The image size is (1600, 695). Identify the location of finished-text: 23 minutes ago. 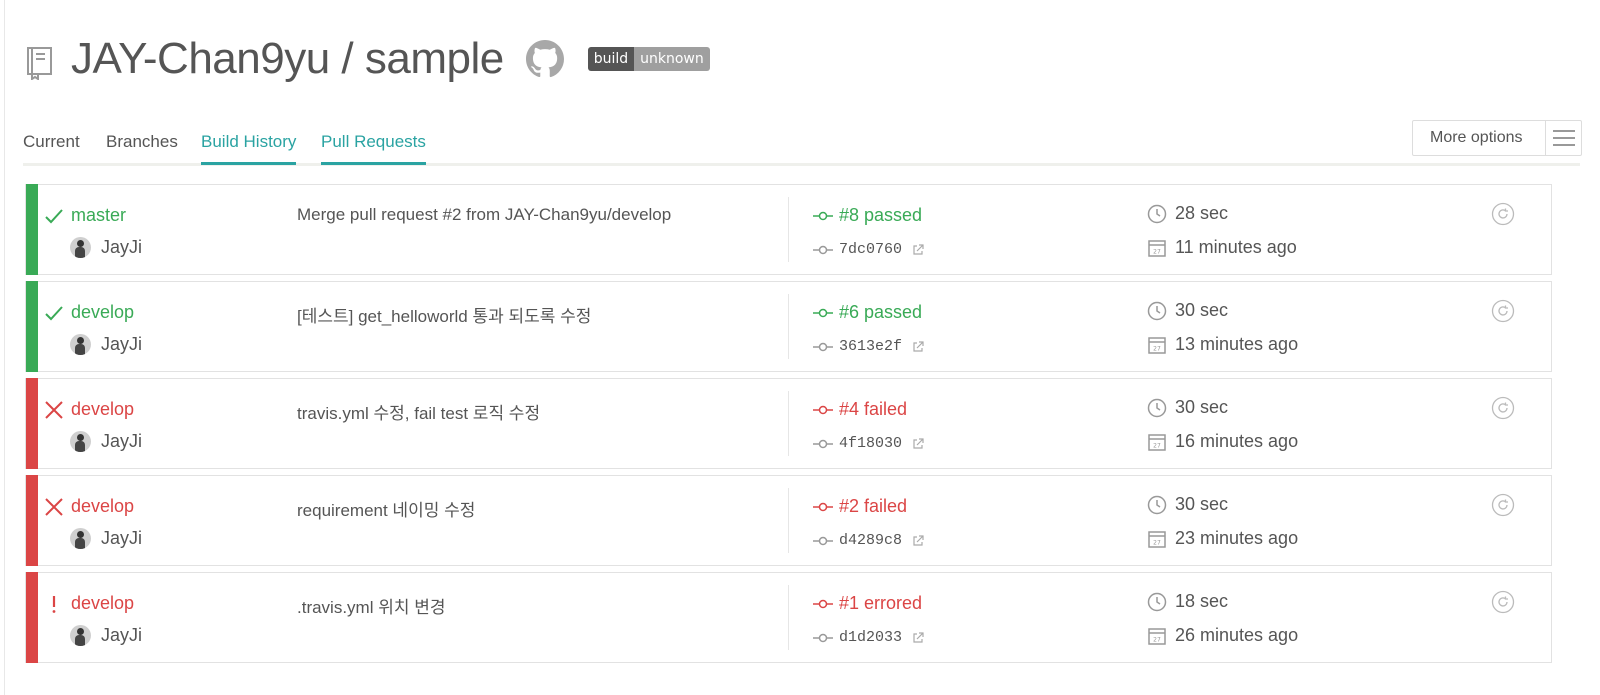
(1237, 538).